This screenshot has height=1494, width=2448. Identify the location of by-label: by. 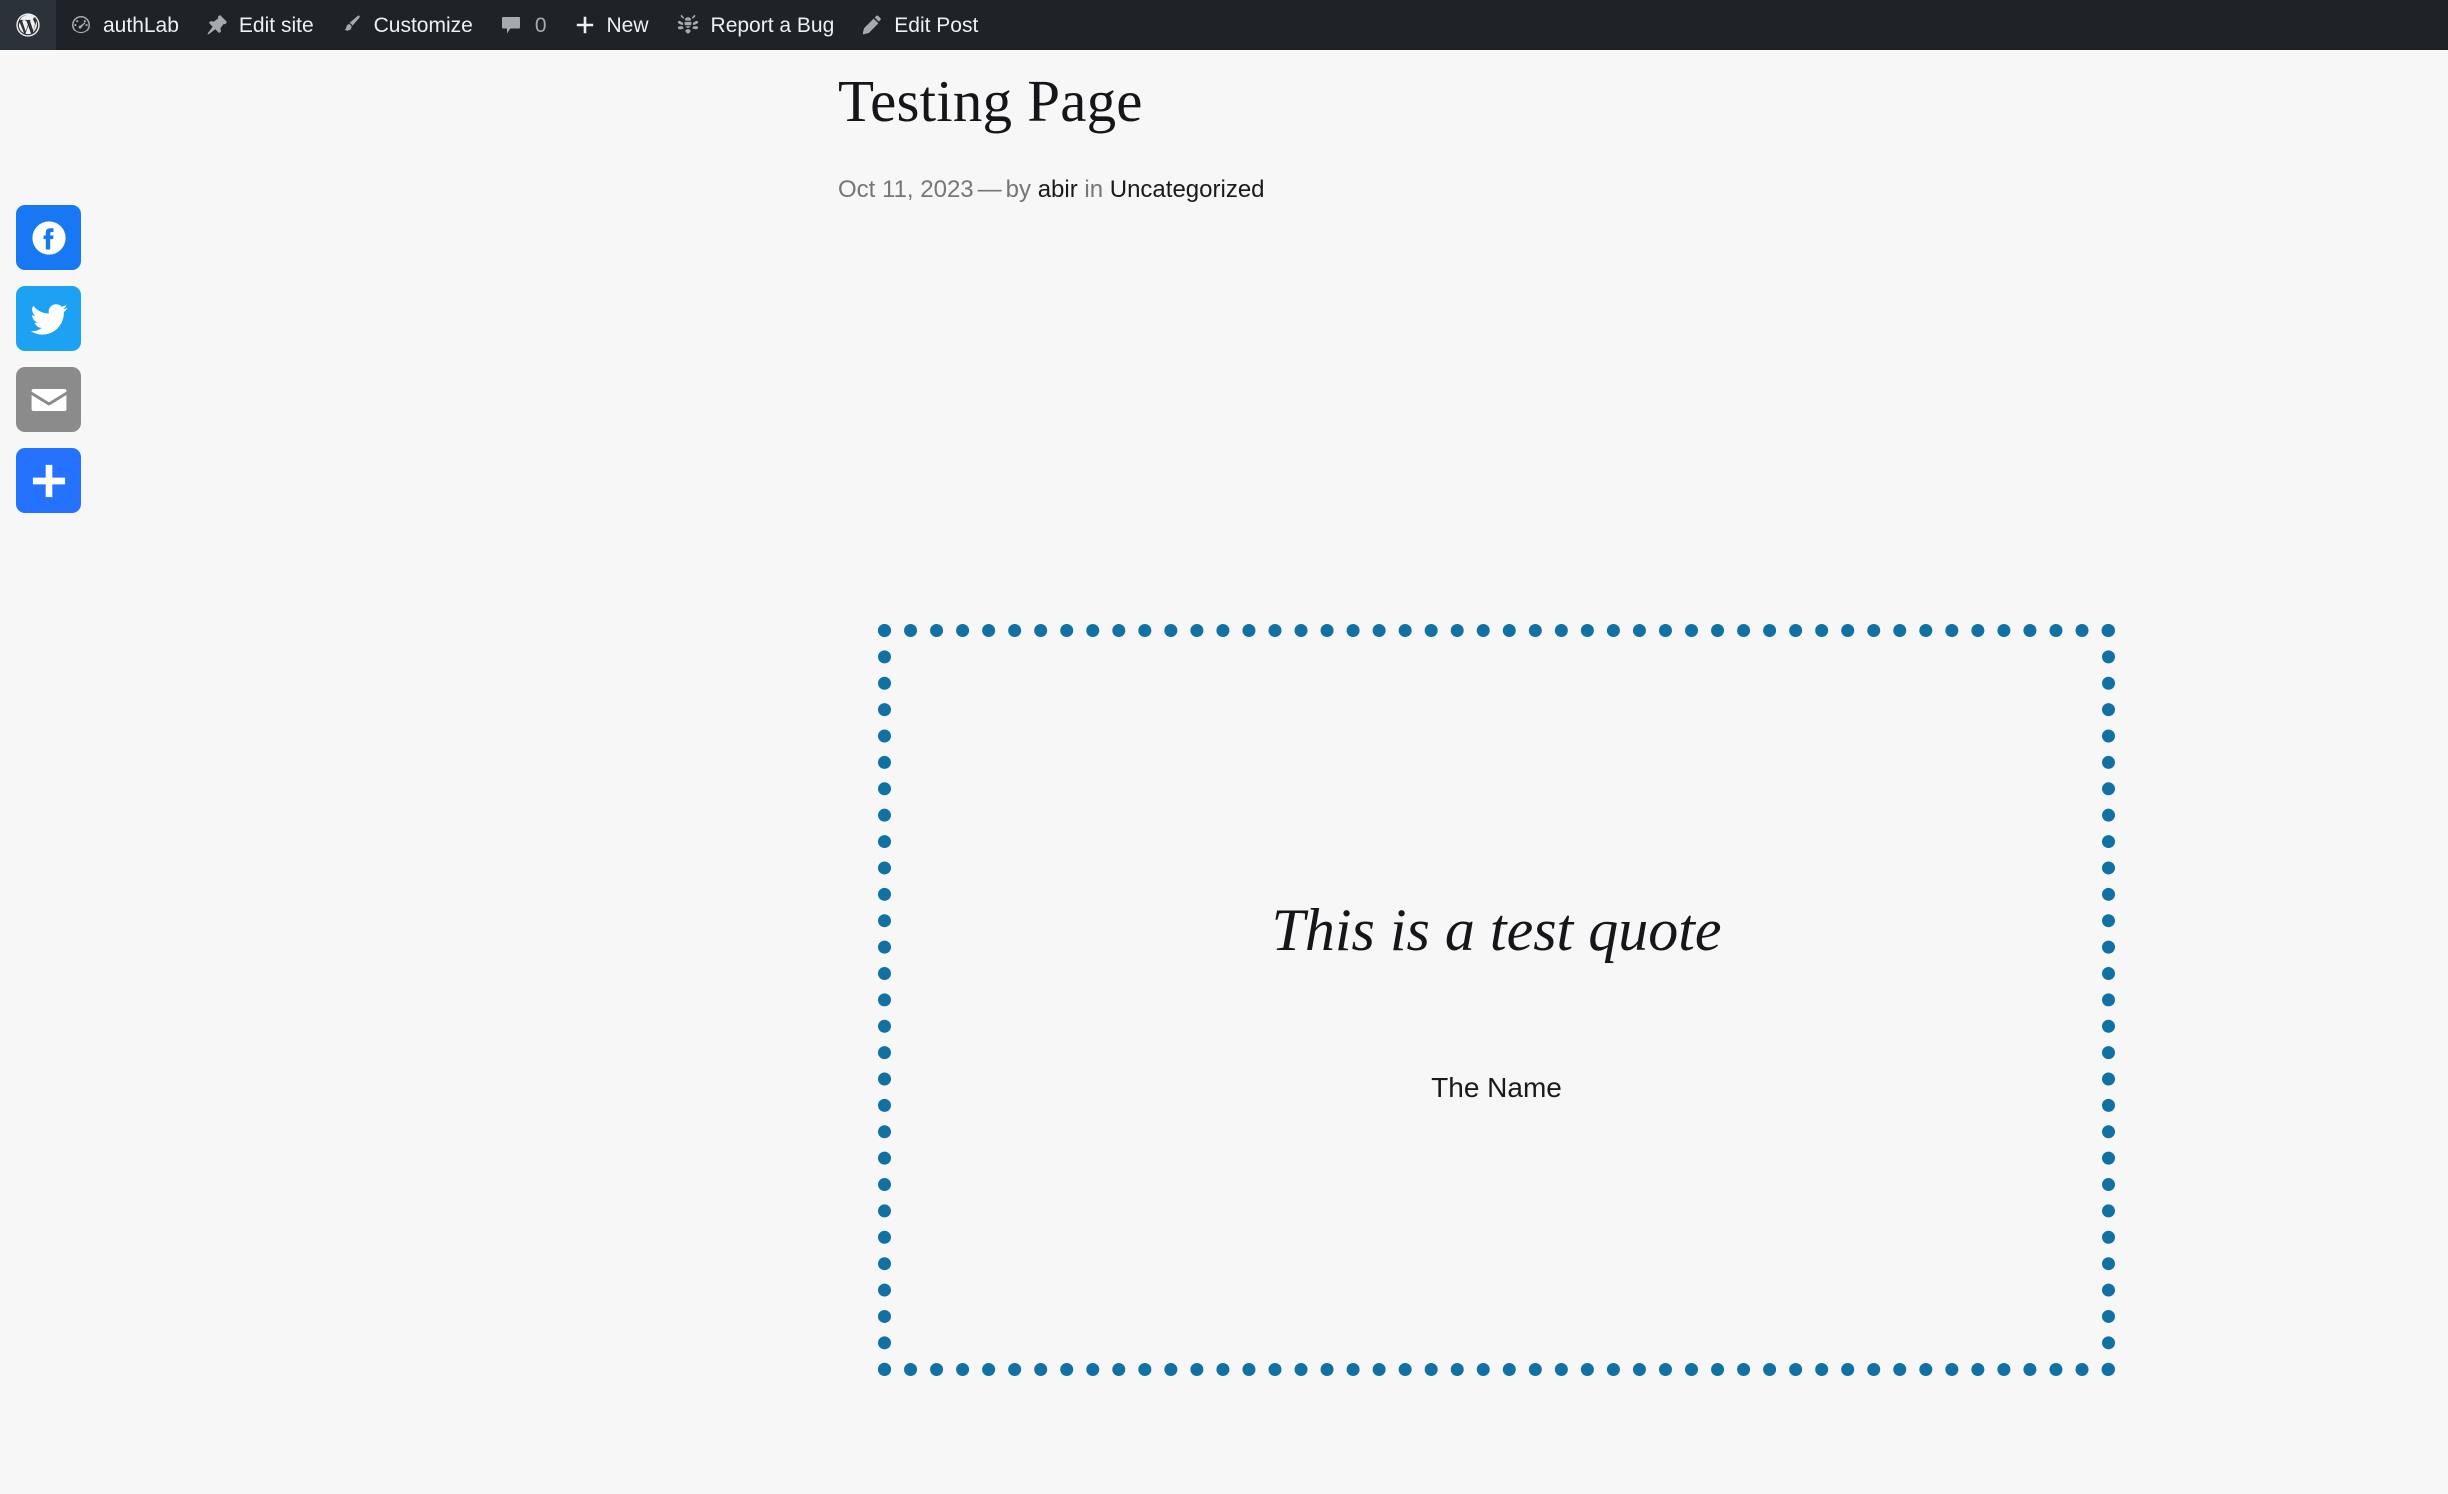
(1018, 189).